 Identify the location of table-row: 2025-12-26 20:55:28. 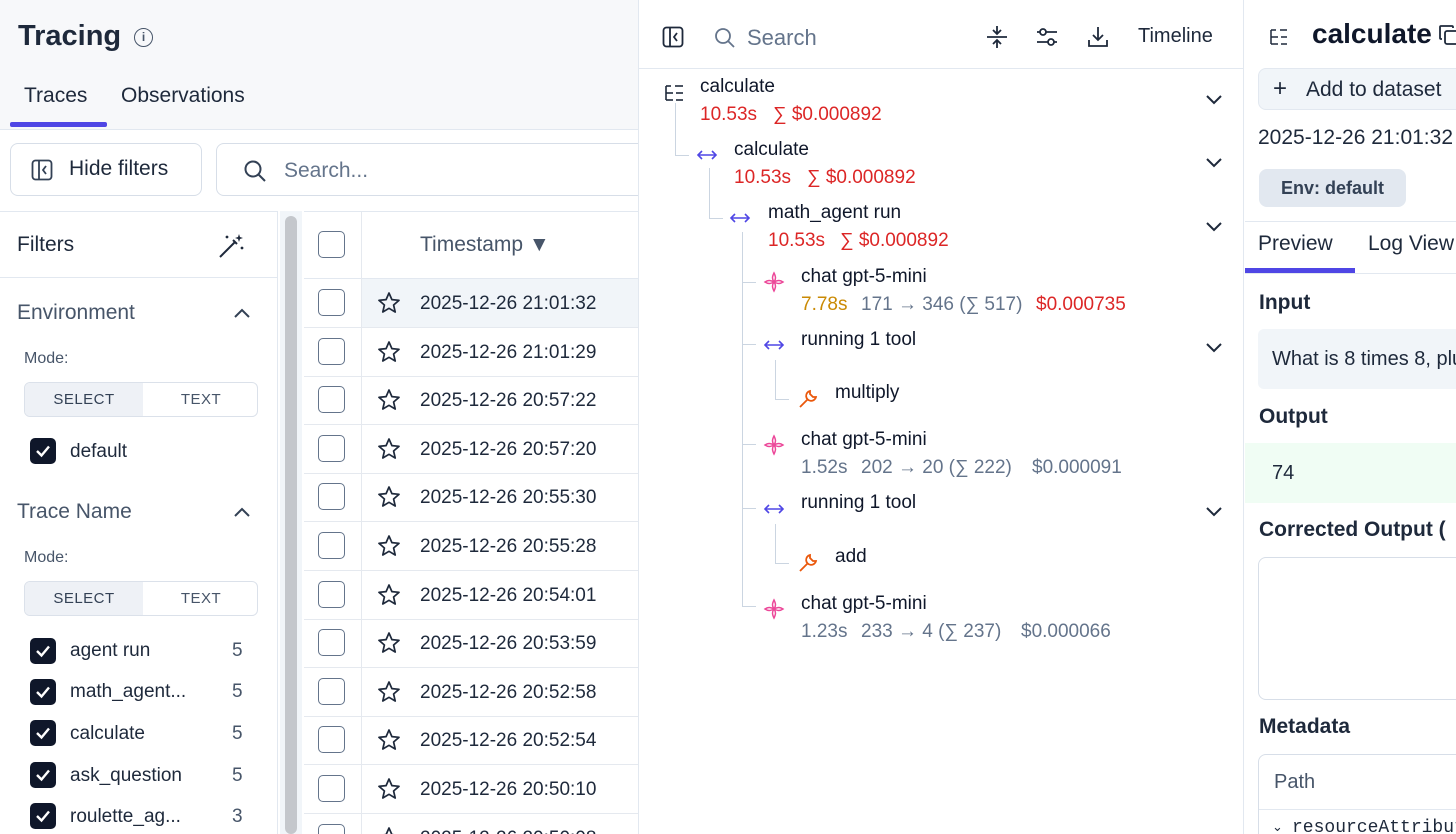
(472, 546).